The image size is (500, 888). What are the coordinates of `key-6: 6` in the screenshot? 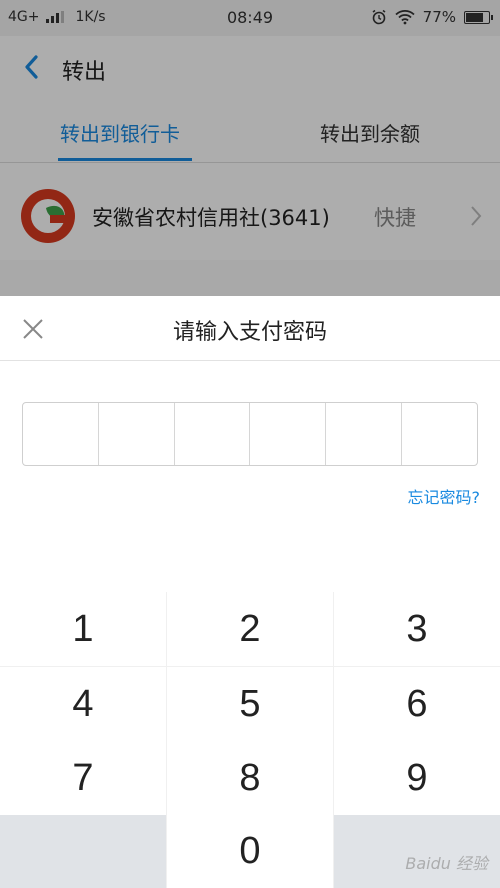 It's located at (417, 704).